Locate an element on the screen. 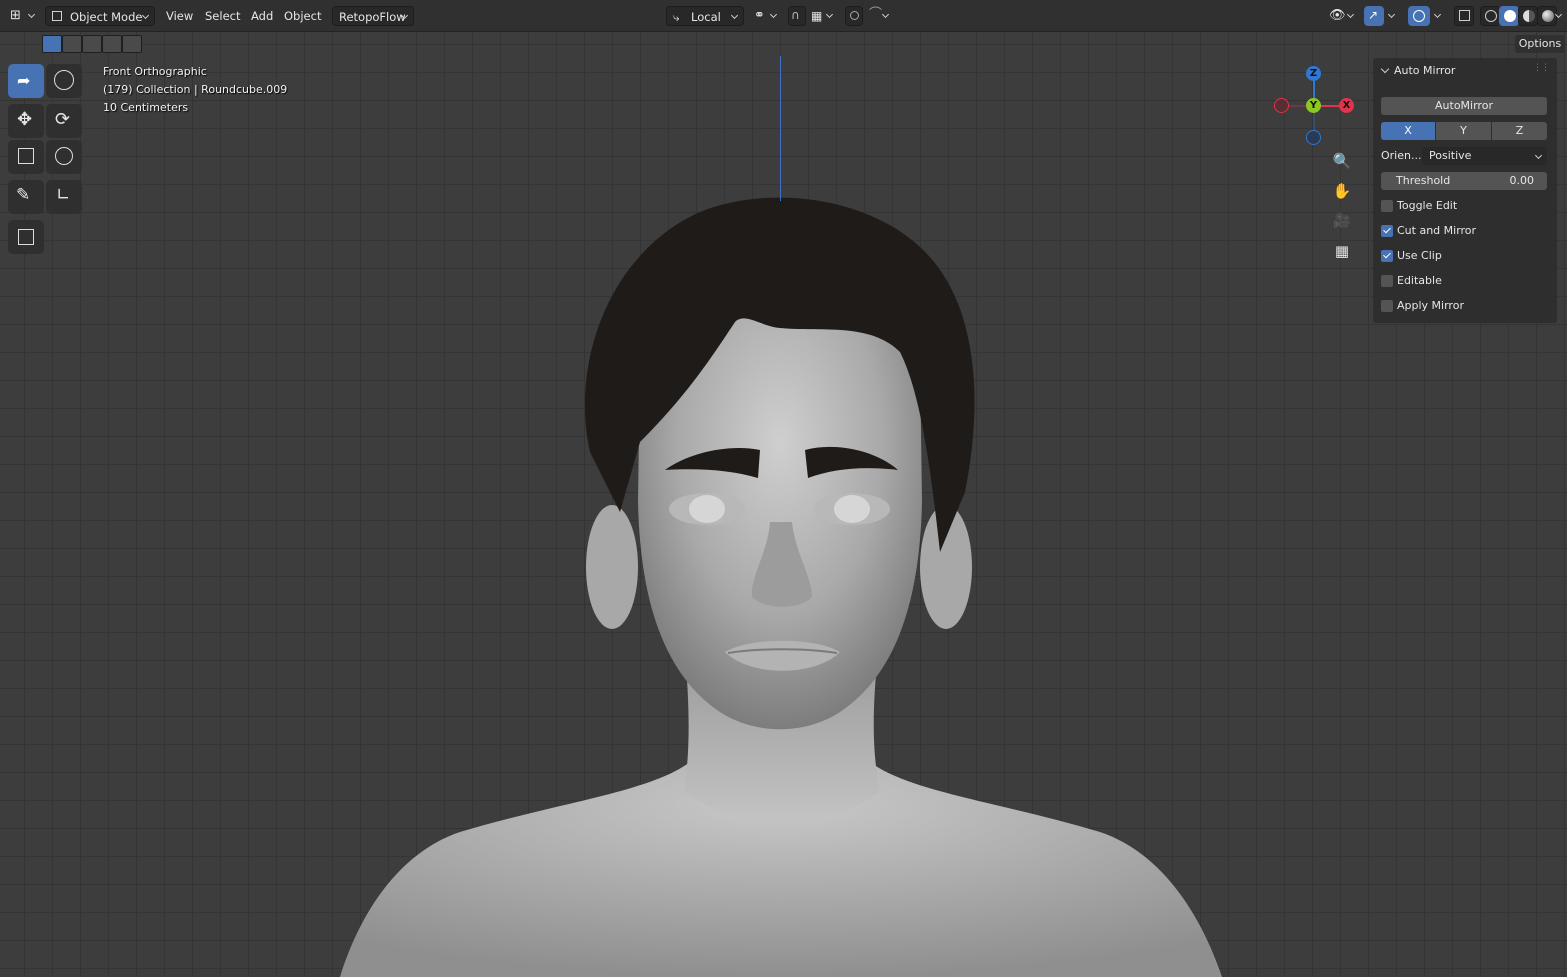 The width and height of the screenshot is (1567, 977). transform-tool is located at coordinates (64, 157).